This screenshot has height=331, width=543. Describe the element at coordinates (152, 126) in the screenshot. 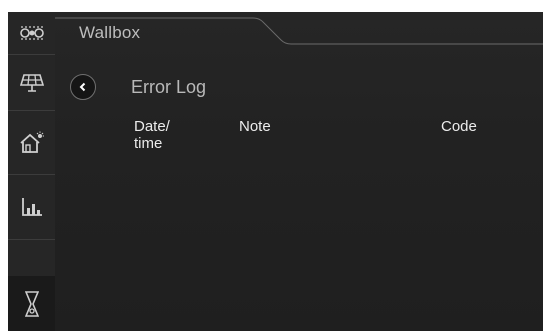

I see `column-header-date-time-line1: Date/` at that location.